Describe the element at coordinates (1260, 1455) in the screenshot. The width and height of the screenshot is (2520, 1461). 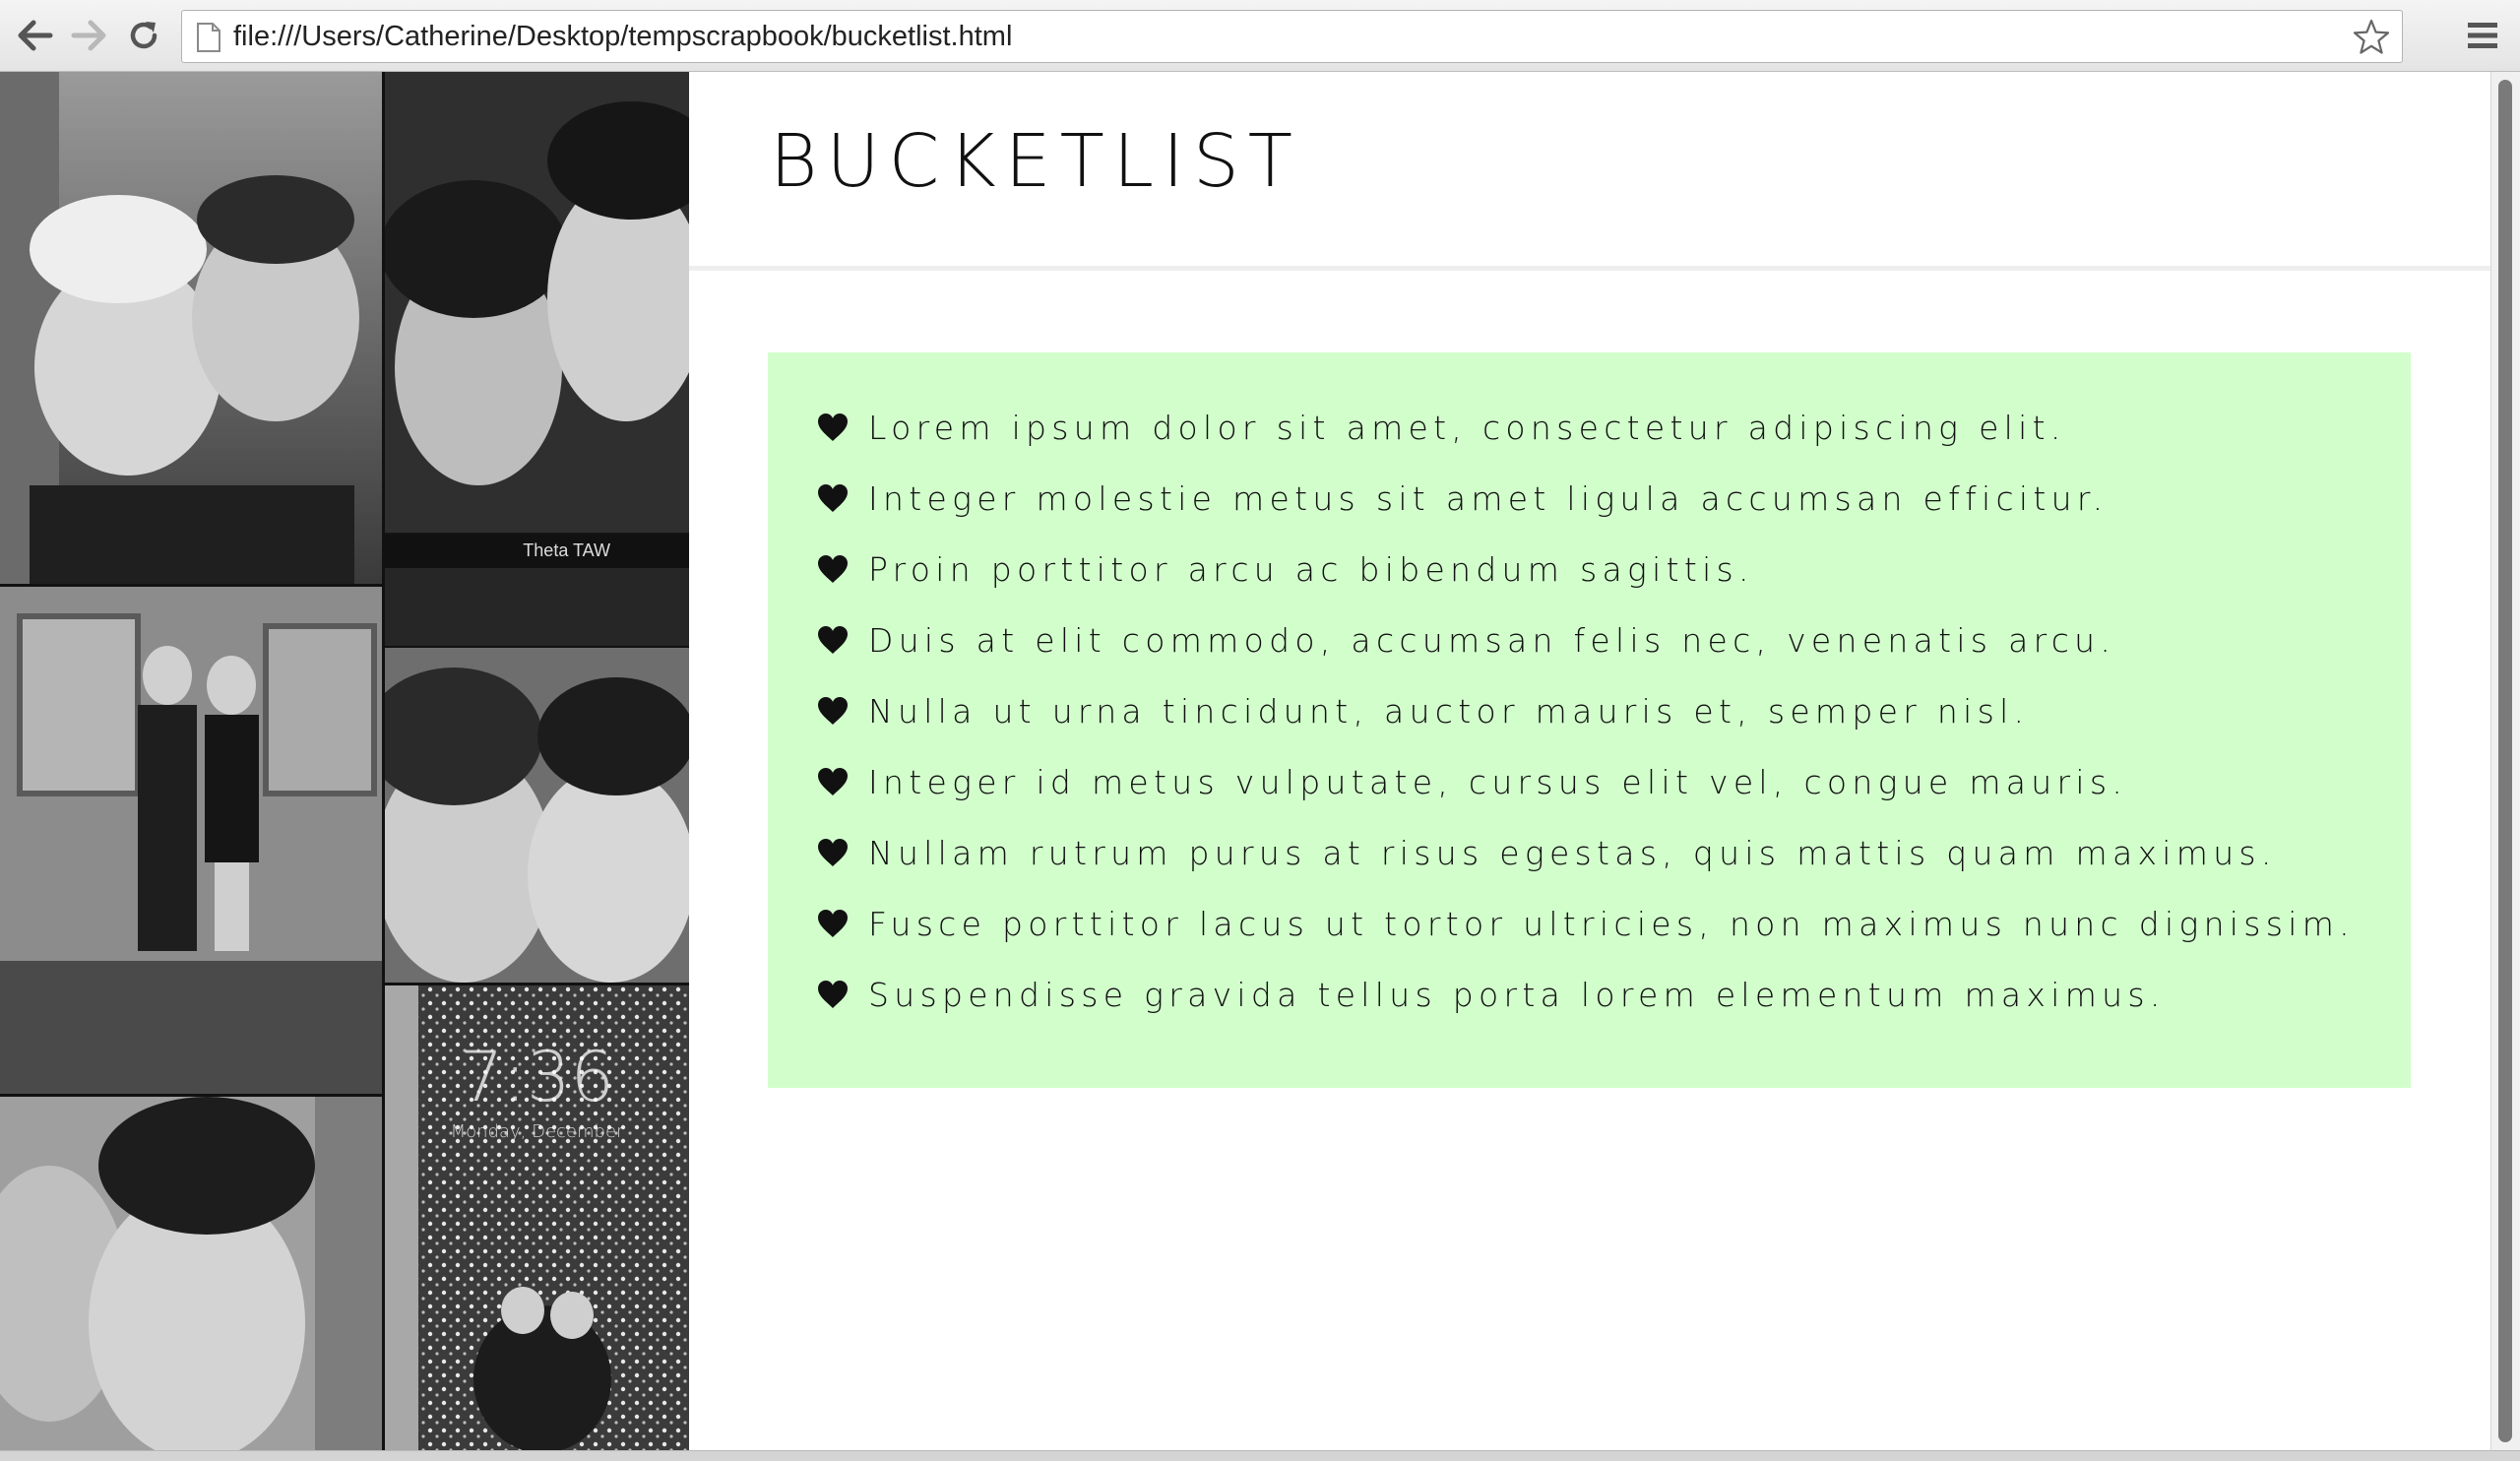
I see `bottom-edge` at that location.